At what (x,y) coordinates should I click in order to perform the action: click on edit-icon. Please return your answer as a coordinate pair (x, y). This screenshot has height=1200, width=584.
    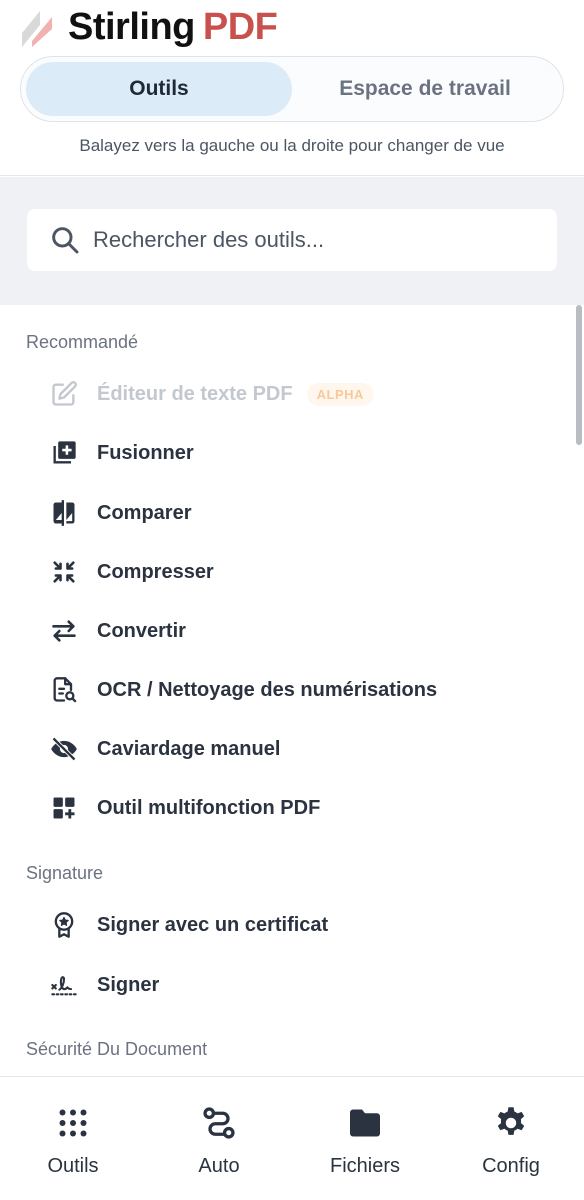
    Looking at the image, I should click on (64, 394).